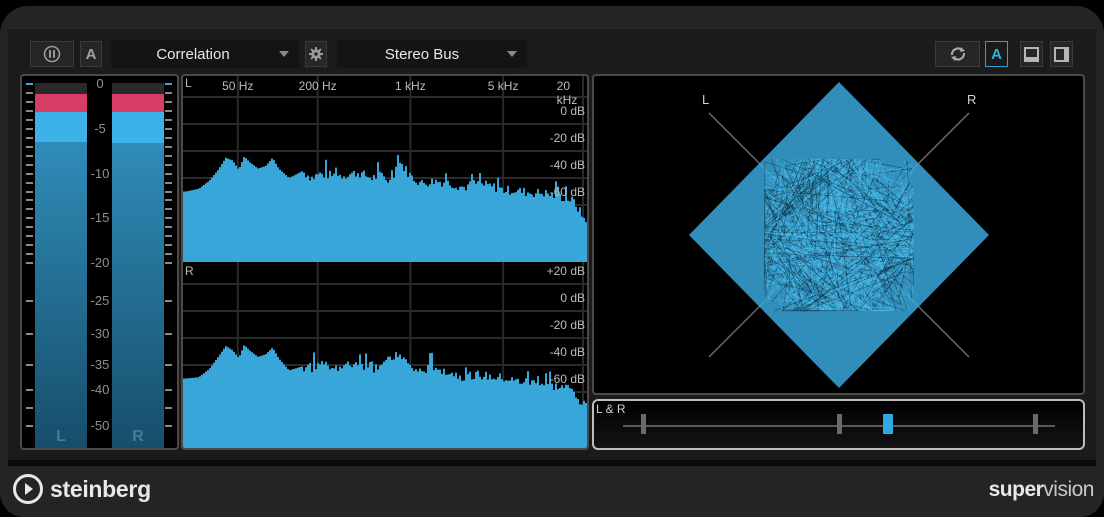 The image size is (1104, 517). I want to click on pause-button, so click(52, 54).